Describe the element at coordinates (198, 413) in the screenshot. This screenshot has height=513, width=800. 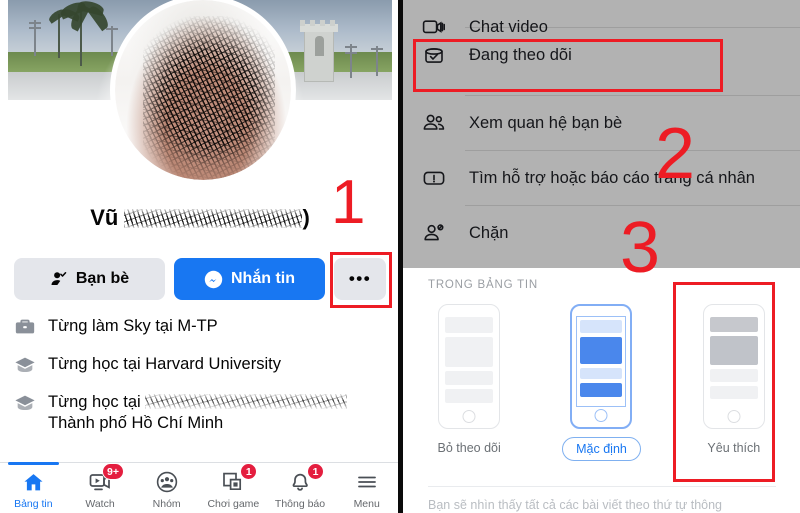
I see `education-info-text-redacted: Từng học tại Thành phố Hồ Chí Minh` at that location.